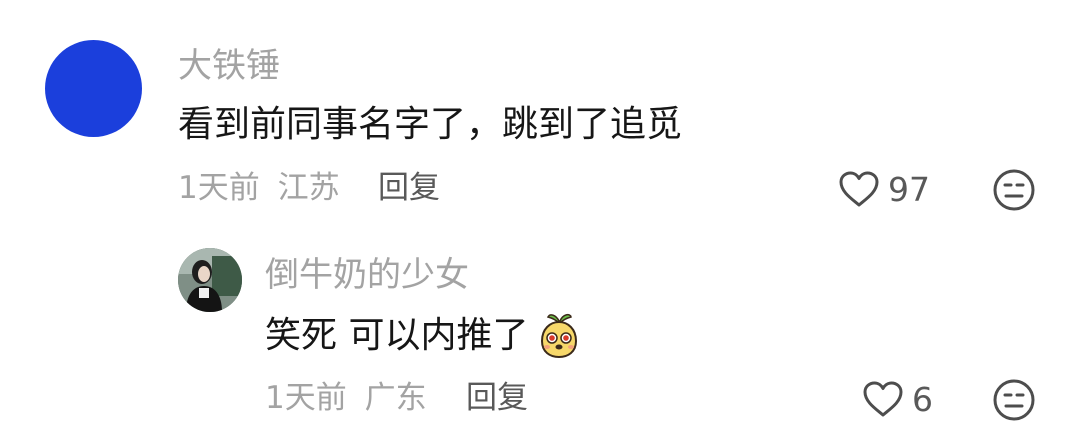  I want to click on comment-text: 笑死 可以内推了, so click(424, 336).